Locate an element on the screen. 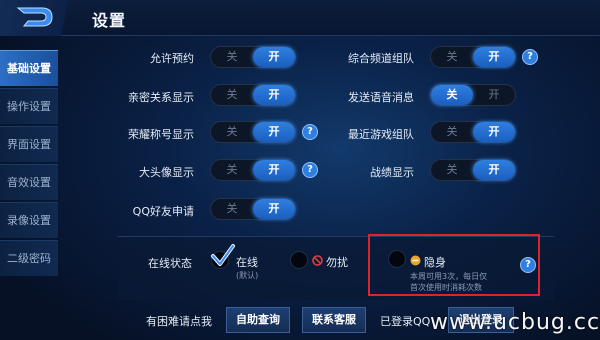  online-option-label: 在线 is located at coordinates (247, 262).